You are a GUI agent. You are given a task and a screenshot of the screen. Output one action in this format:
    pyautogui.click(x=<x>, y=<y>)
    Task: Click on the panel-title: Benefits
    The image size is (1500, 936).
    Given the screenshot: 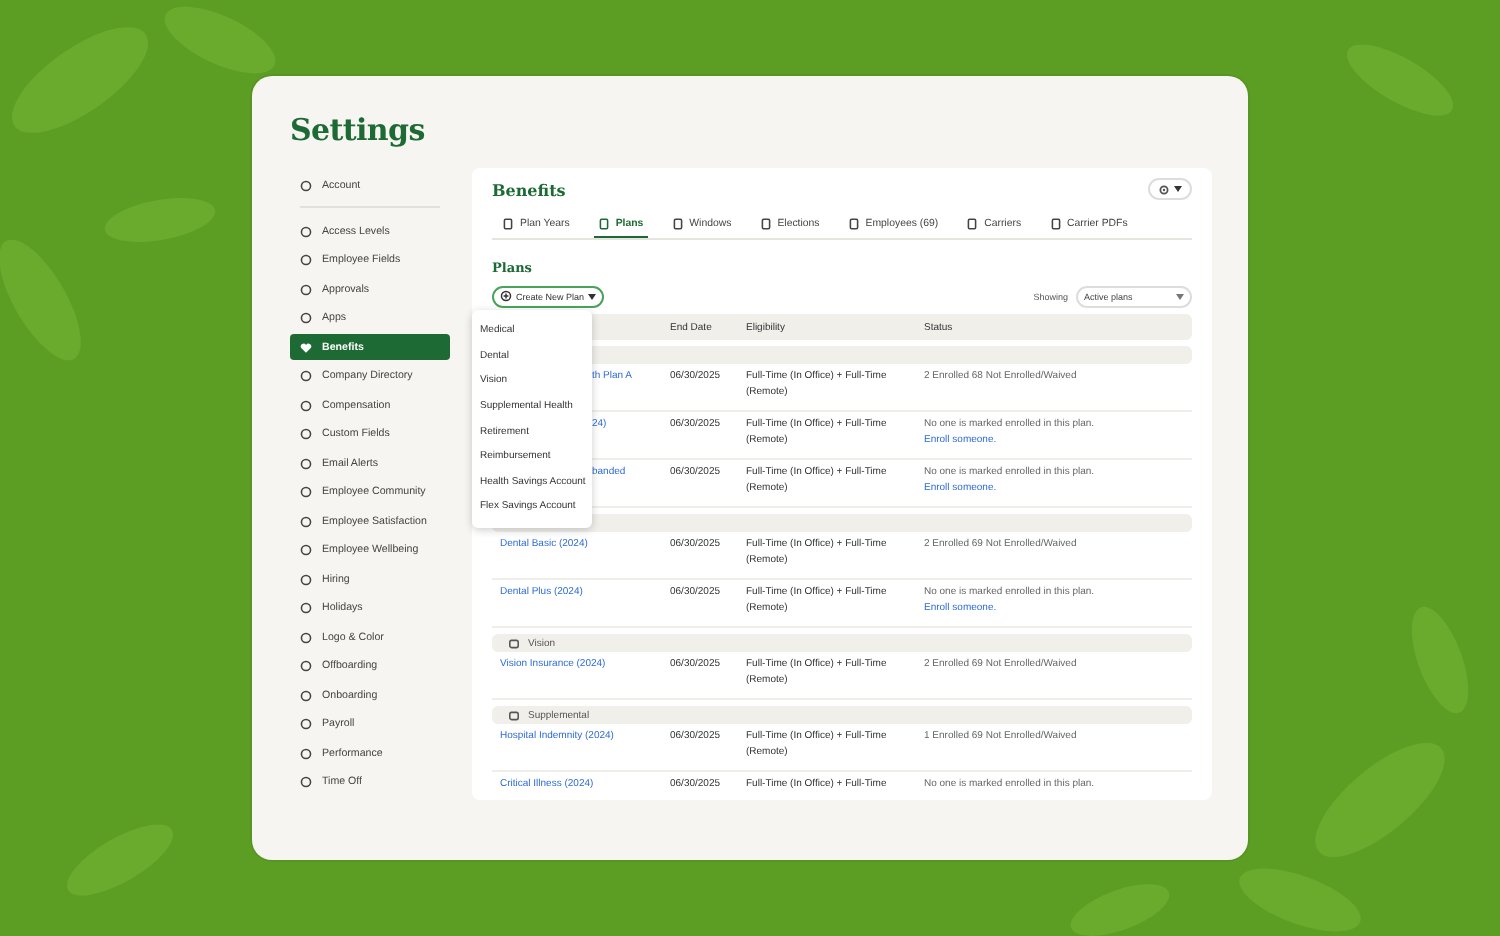 What is the action you would take?
    pyautogui.click(x=529, y=189)
    